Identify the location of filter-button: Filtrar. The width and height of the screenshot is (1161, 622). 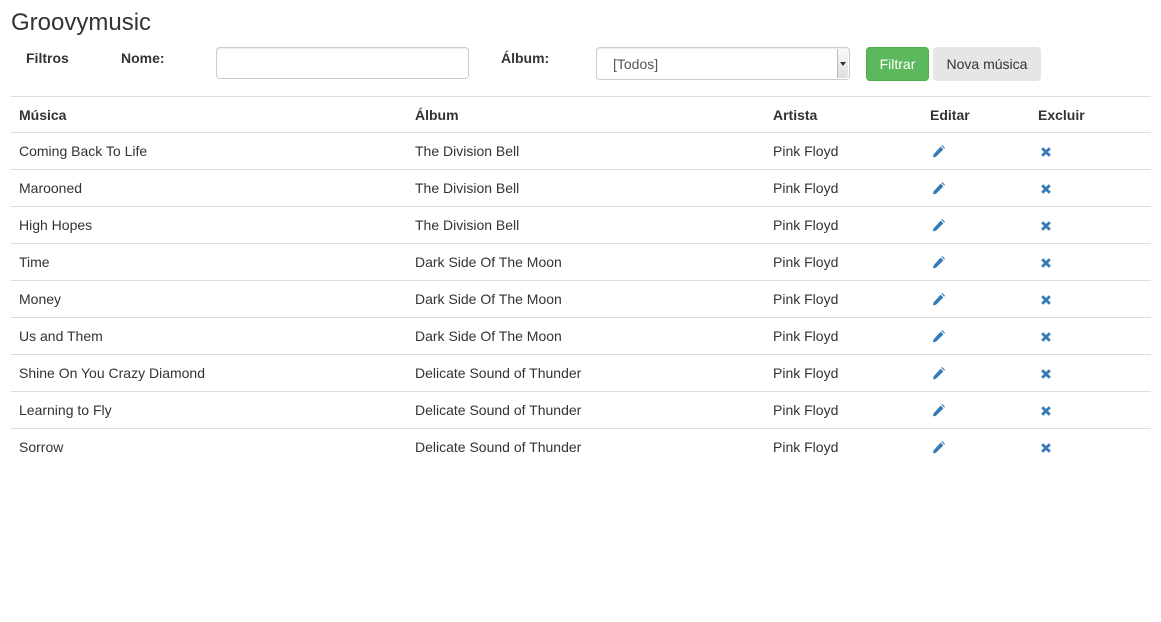
(897, 64).